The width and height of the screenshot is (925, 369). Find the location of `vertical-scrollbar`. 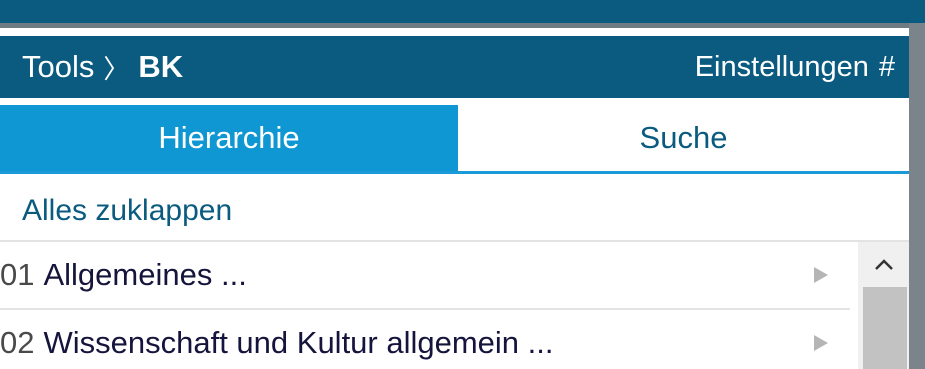

vertical-scrollbar is located at coordinates (883, 305).